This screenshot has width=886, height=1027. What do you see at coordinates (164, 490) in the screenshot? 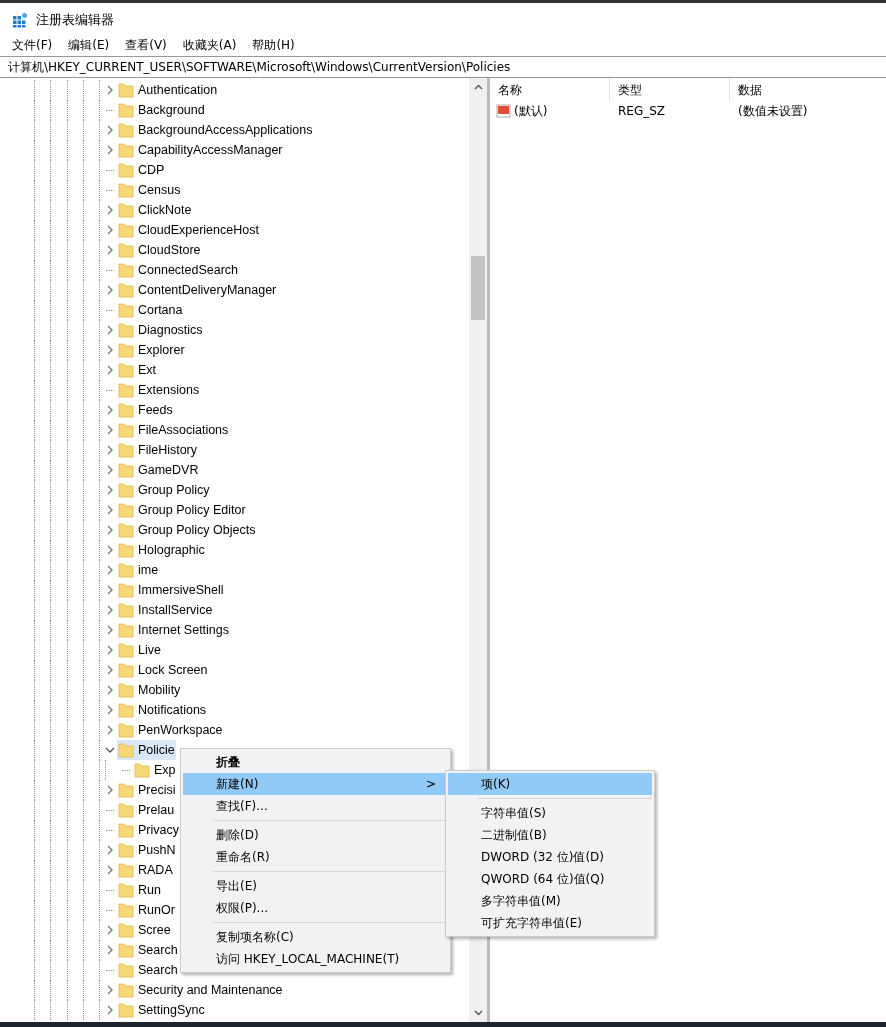
I see `tree-item: Group Policy` at bounding box center [164, 490].